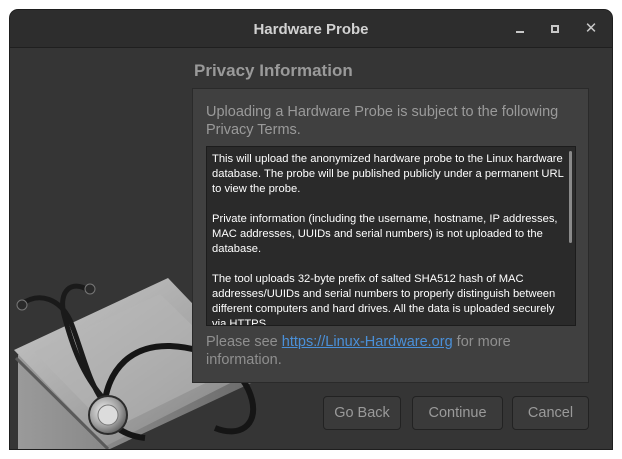 This screenshot has height=459, width=622. Describe the element at coordinates (273, 70) in the screenshot. I see `page-title: Privacy Information` at that location.